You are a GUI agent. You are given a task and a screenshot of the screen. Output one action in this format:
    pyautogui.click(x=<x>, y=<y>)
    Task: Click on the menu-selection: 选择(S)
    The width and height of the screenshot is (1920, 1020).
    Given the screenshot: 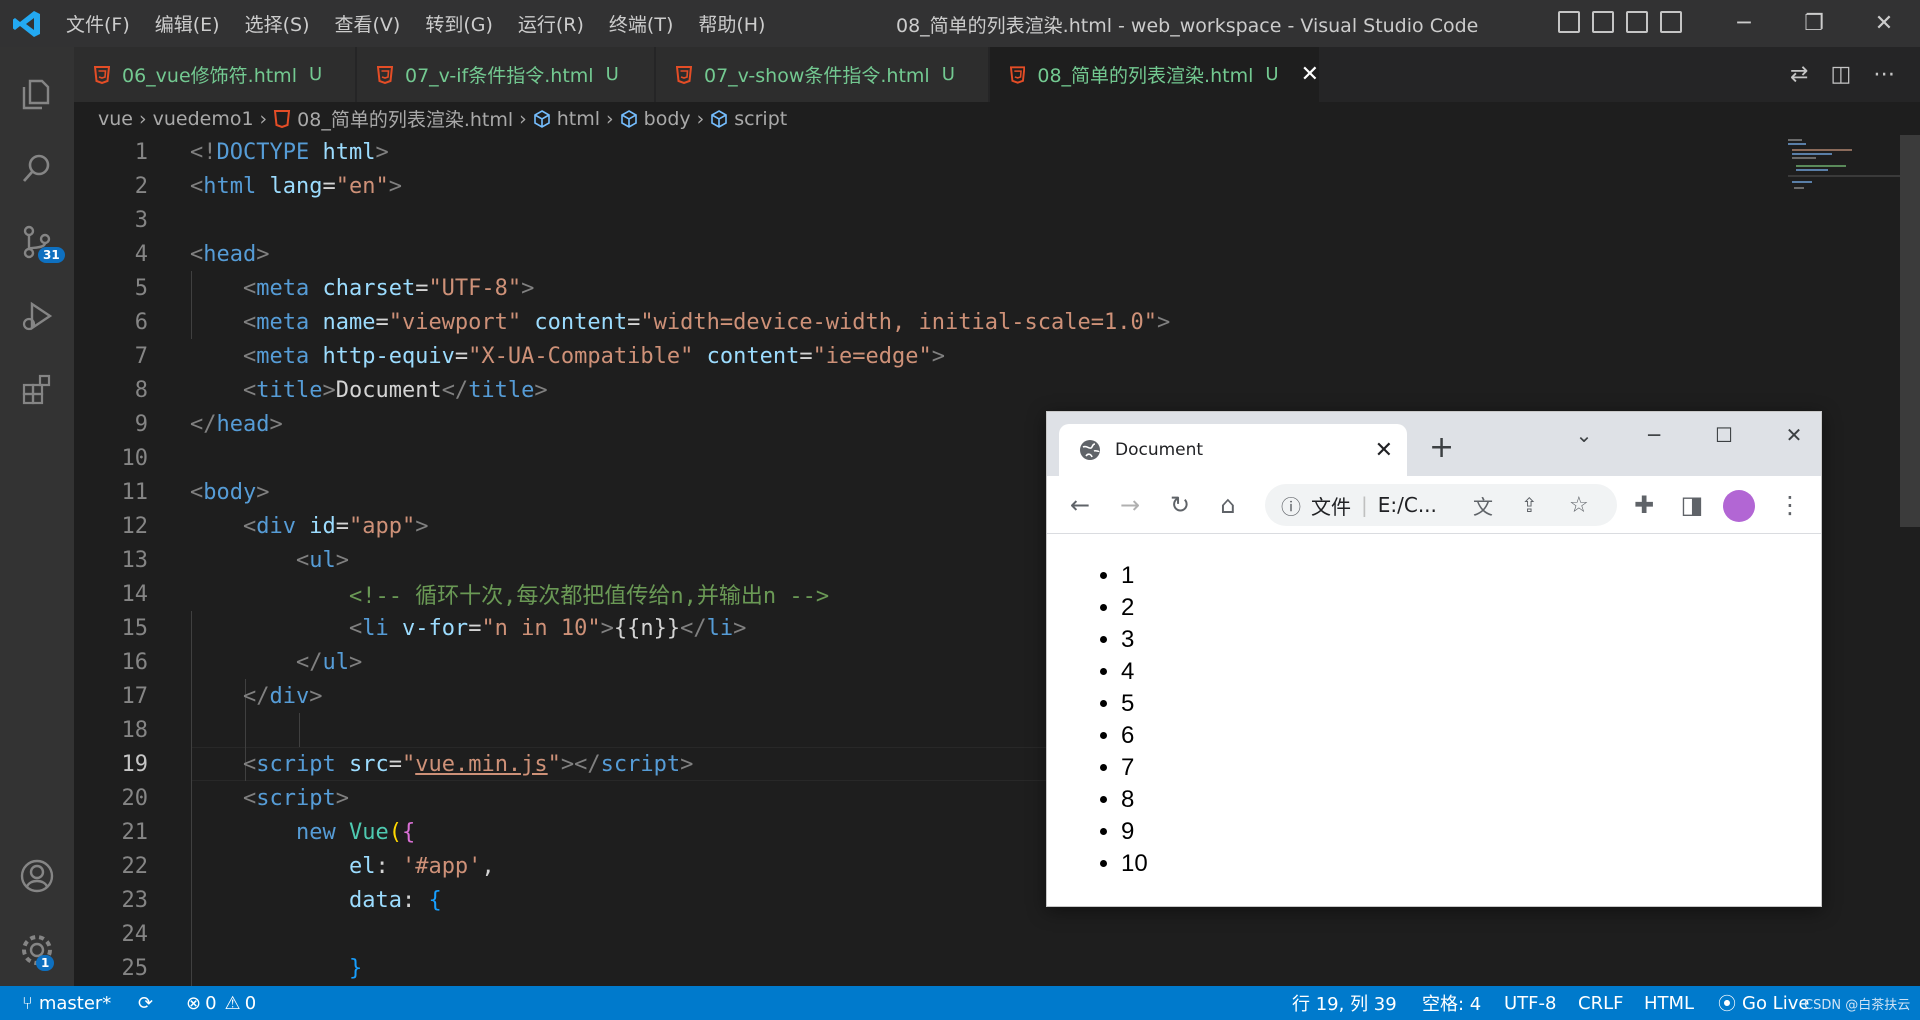 What is the action you would take?
    pyautogui.click(x=277, y=23)
    